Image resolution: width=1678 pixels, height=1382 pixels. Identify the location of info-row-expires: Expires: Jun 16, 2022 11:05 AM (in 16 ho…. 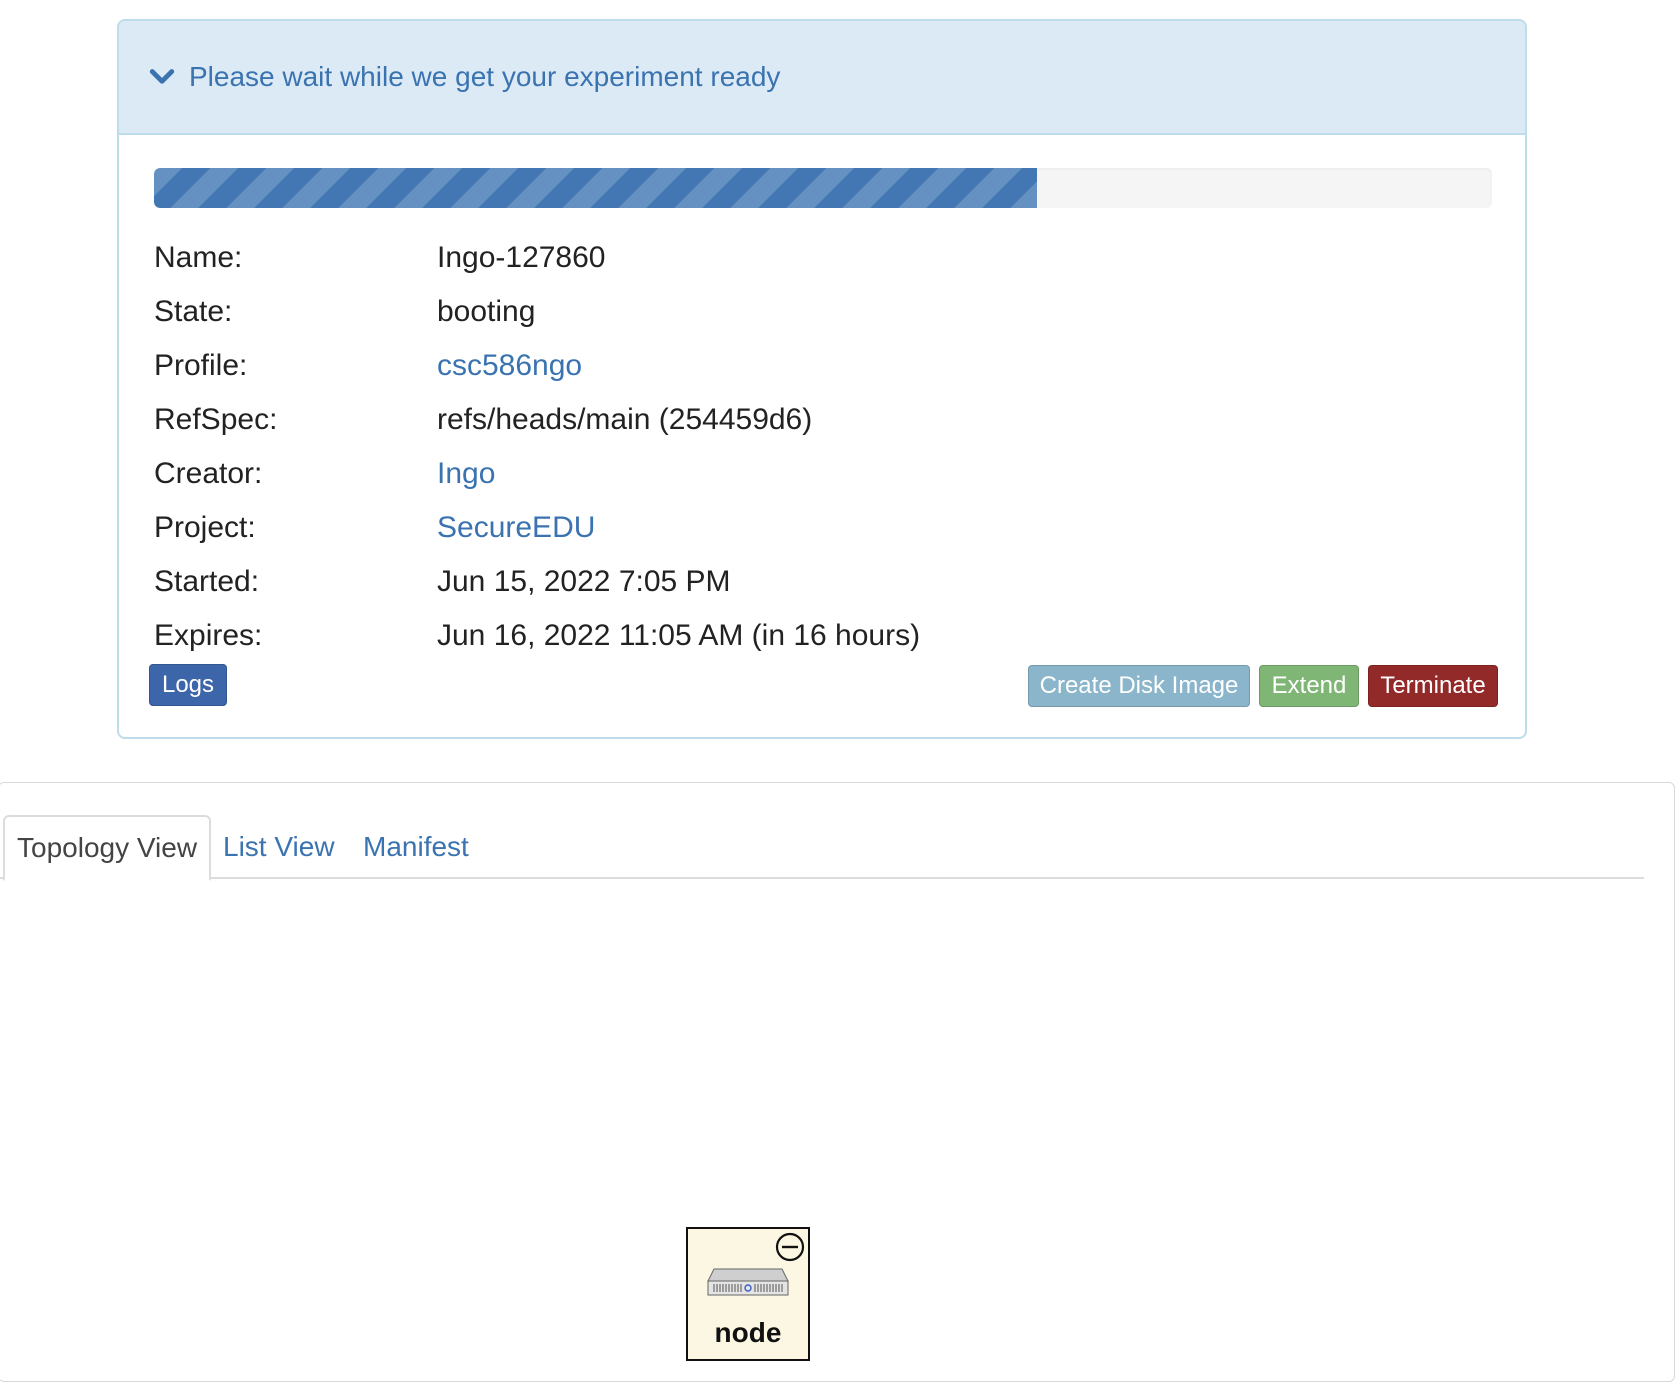
(537, 636).